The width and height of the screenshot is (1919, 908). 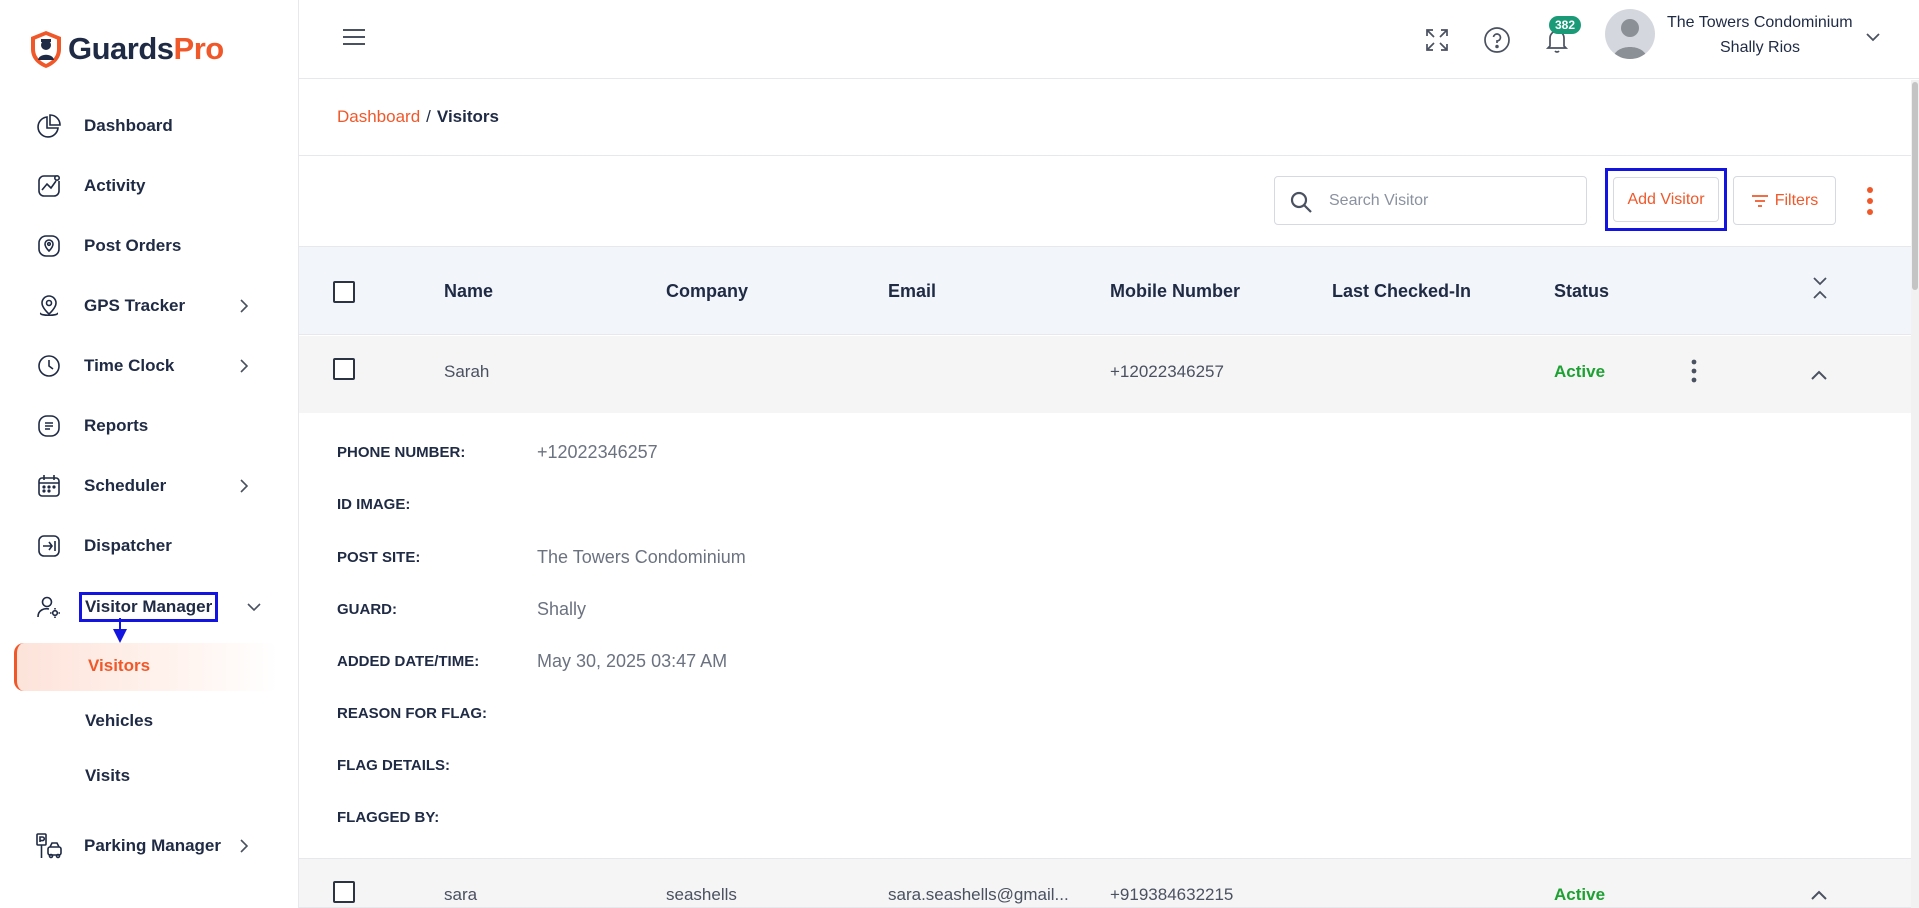 I want to click on user-gear-icon, so click(x=49, y=607).